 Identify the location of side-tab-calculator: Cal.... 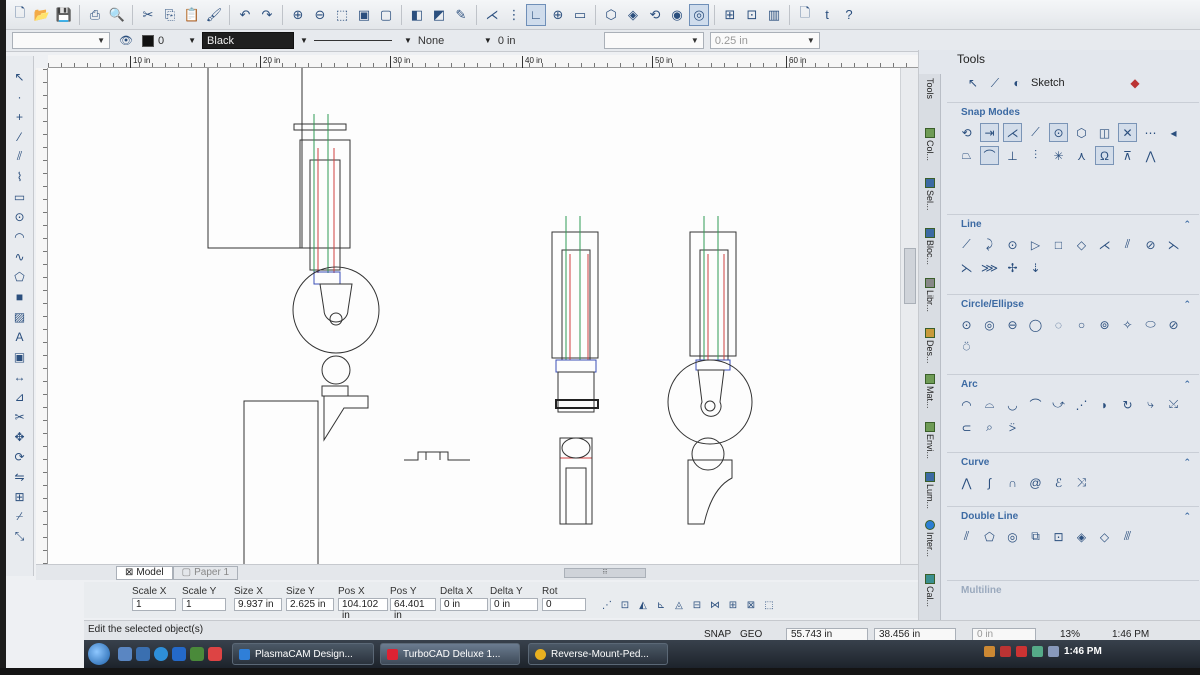
(930, 590).